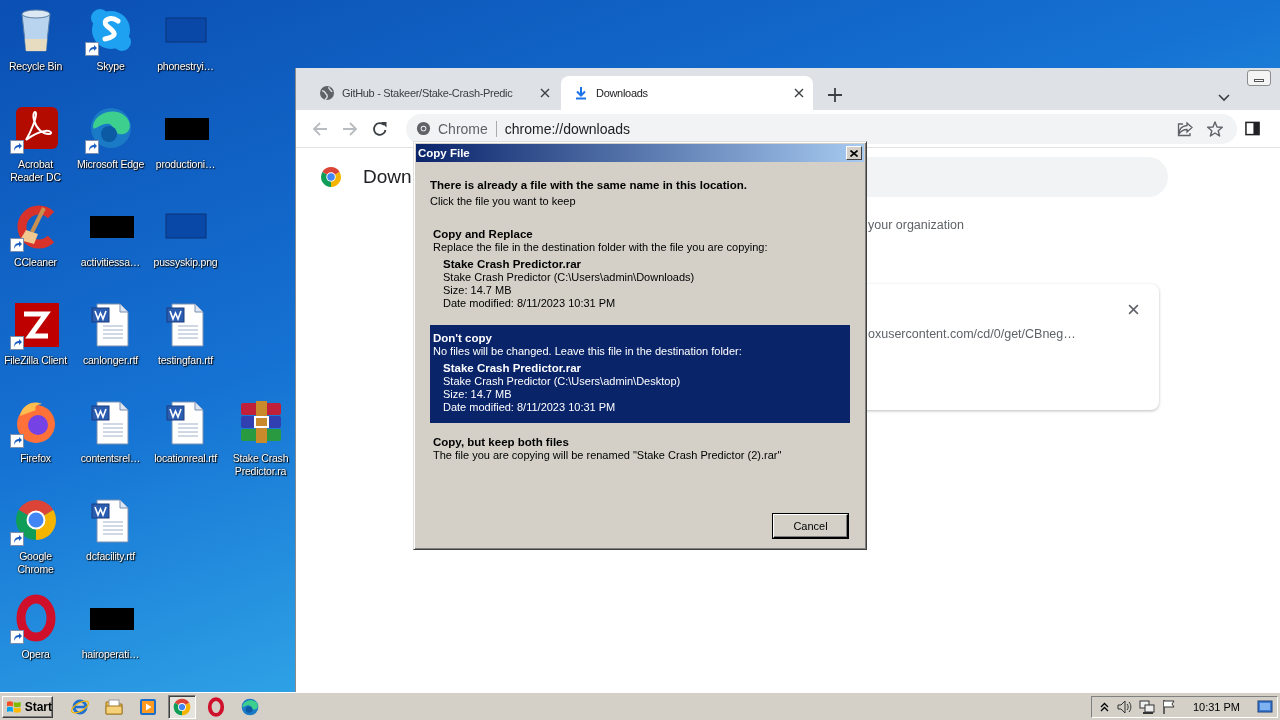 Image resolution: width=1280 pixels, height=720 pixels. What do you see at coordinates (433, 93) in the screenshot?
I see `browser-tab: GitHub - Stakeer/Stake-Crash-Predic` at bounding box center [433, 93].